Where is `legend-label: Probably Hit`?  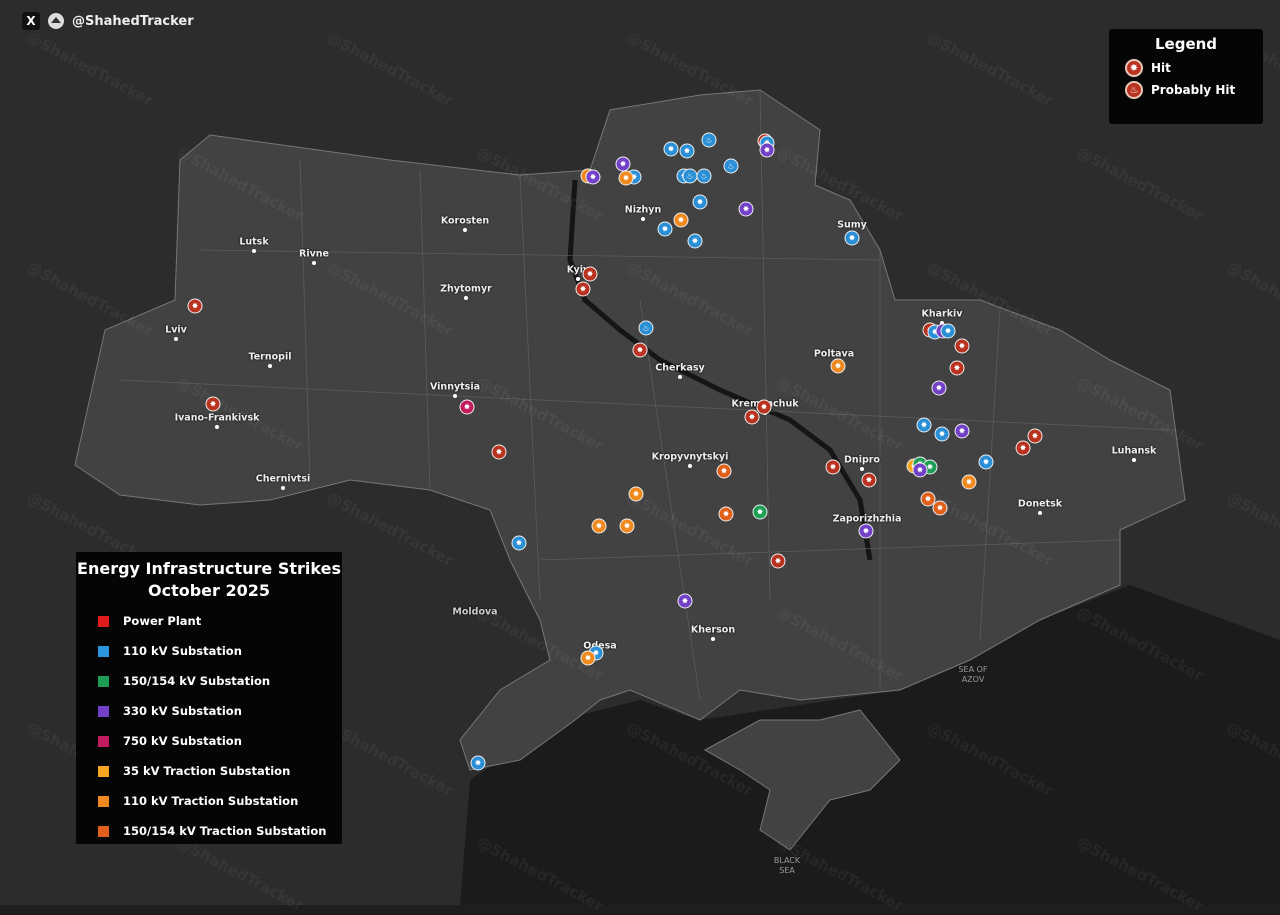
legend-label: Probably Hit is located at coordinates (1193, 90).